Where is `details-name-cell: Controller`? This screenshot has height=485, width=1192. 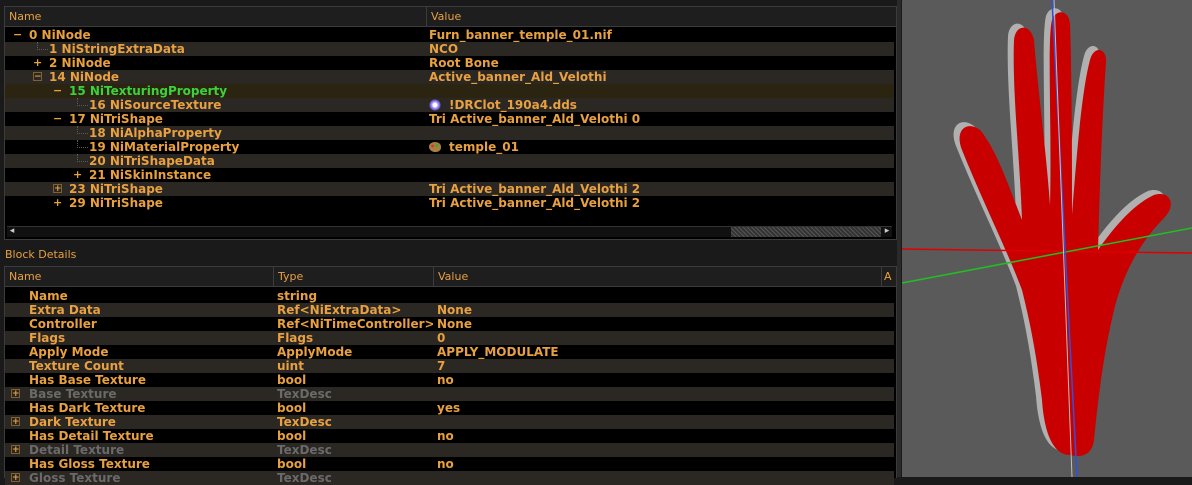 details-name-cell: Controller is located at coordinates (63, 324).